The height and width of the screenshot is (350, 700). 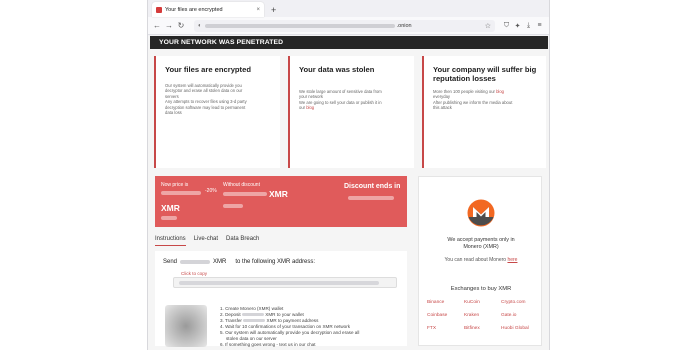 What do you see at coordinates (241, 185) in the screenshot?
I see `without-discount-label: Without discount` at bounding box center [241, 185].